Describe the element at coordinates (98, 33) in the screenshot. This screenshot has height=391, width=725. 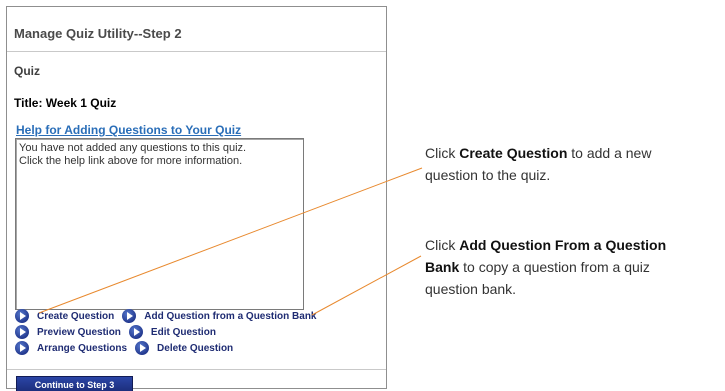
I see `page-title: Manage Quiz Utility--Step 2` at that location.